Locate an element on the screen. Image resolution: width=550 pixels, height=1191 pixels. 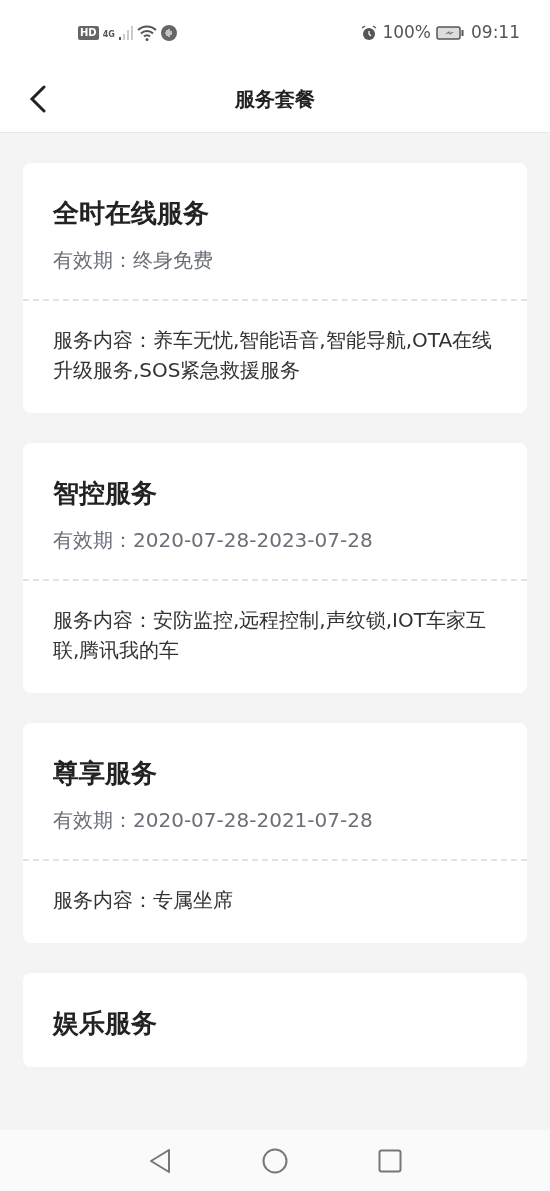
recents-nav-button is located at coordinates (390, 1160).